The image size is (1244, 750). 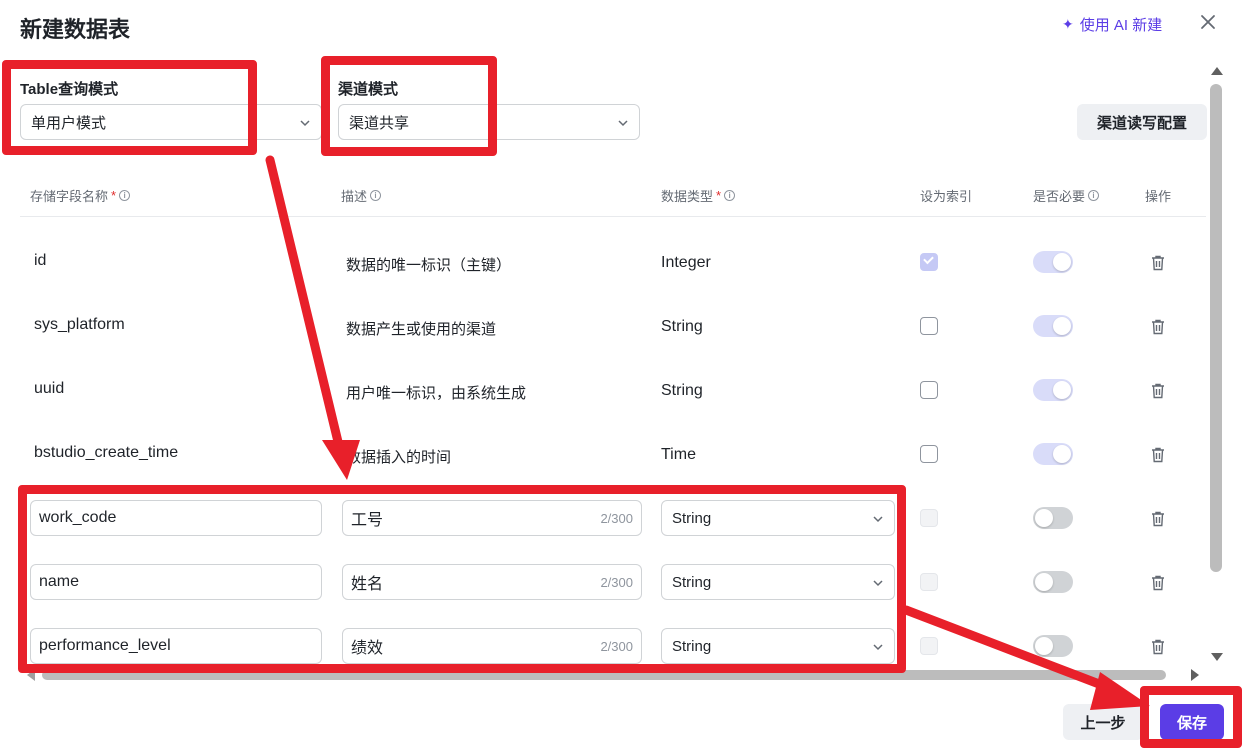 What do you see at coordinates (1068, 24) in the screenshot?
I see `sparkle-icon: ✦` at bounding box center [1068, 24].